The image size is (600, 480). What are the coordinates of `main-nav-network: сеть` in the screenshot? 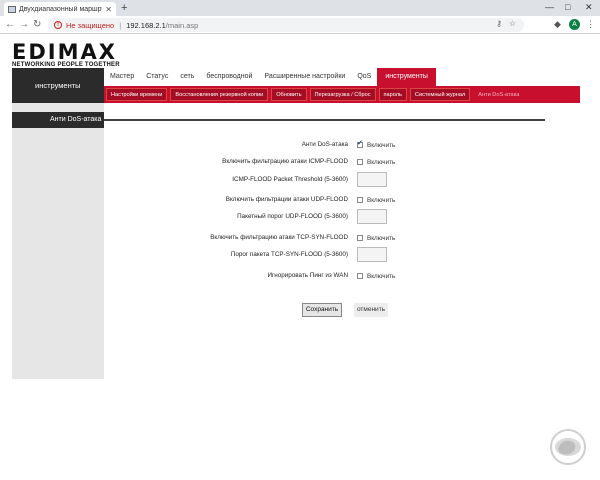 It's located at (187, 77).